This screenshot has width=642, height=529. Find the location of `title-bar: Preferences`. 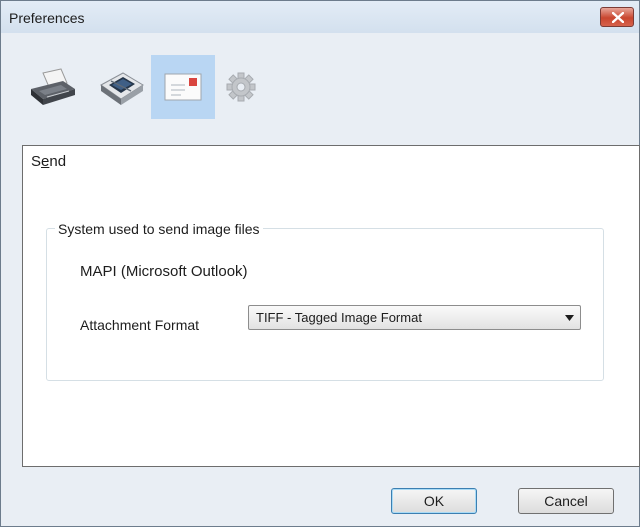

title-bar: Preferences is located at coordinates (320, 17).